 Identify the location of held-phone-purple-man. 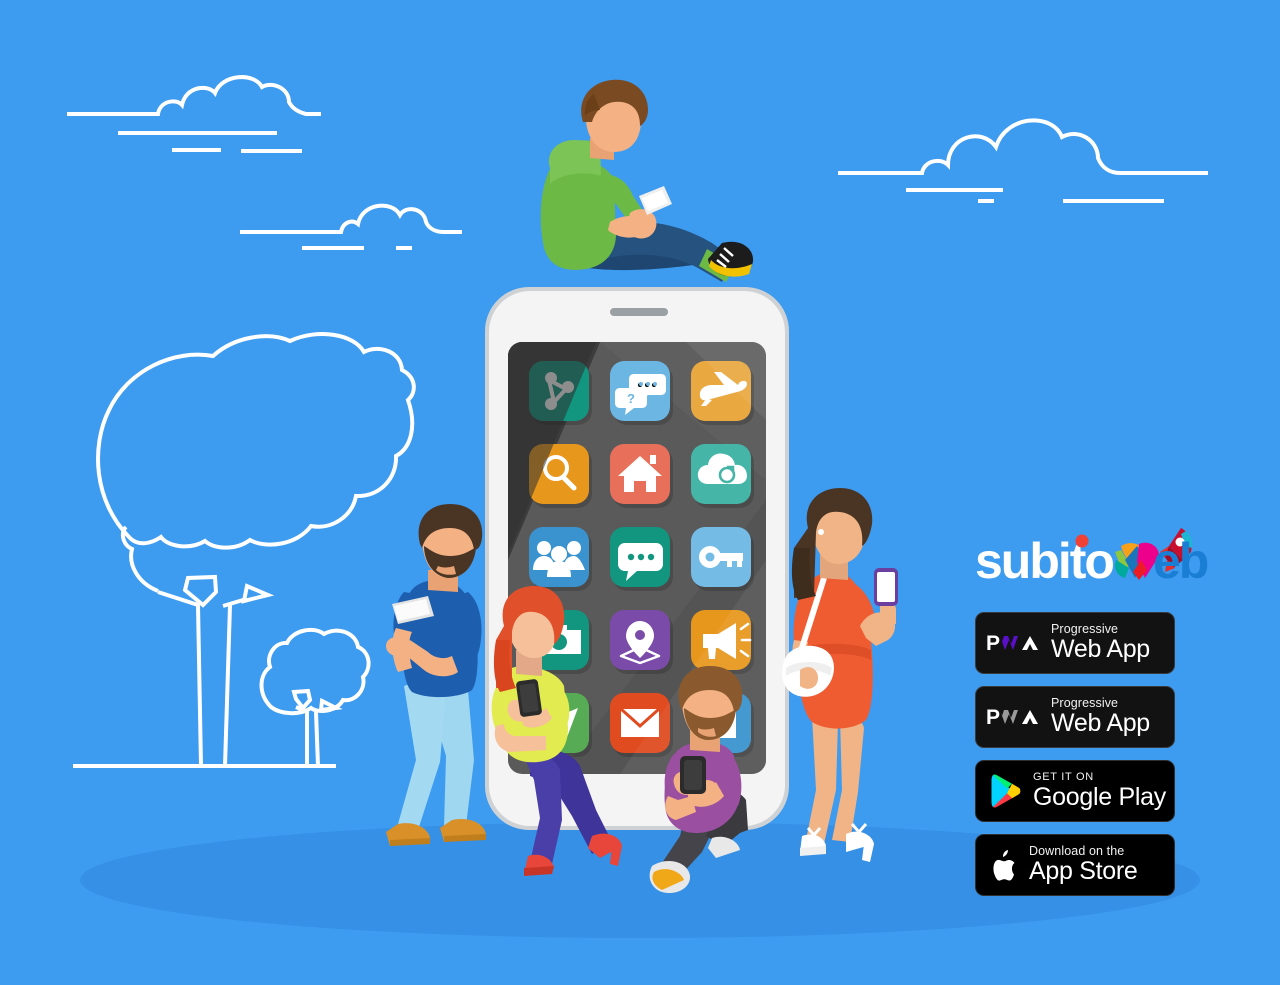
(693, 775).